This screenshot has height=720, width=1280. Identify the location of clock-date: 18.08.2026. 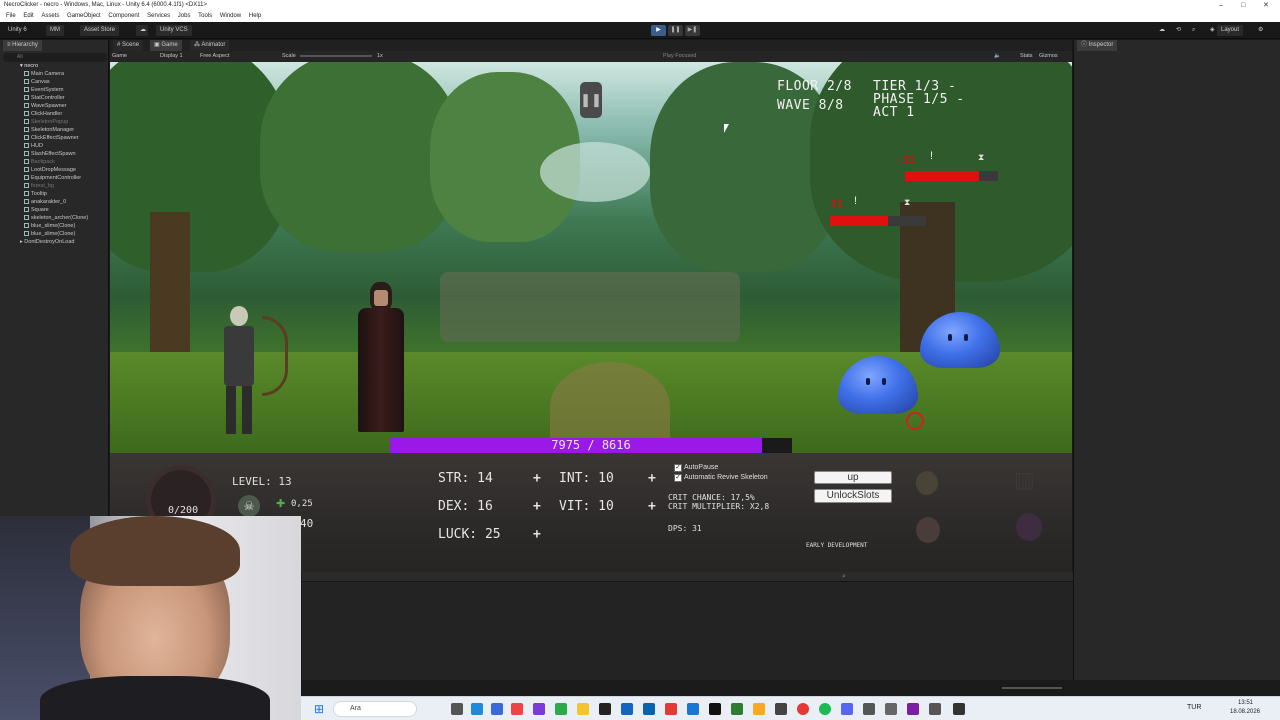
(1245, 712).